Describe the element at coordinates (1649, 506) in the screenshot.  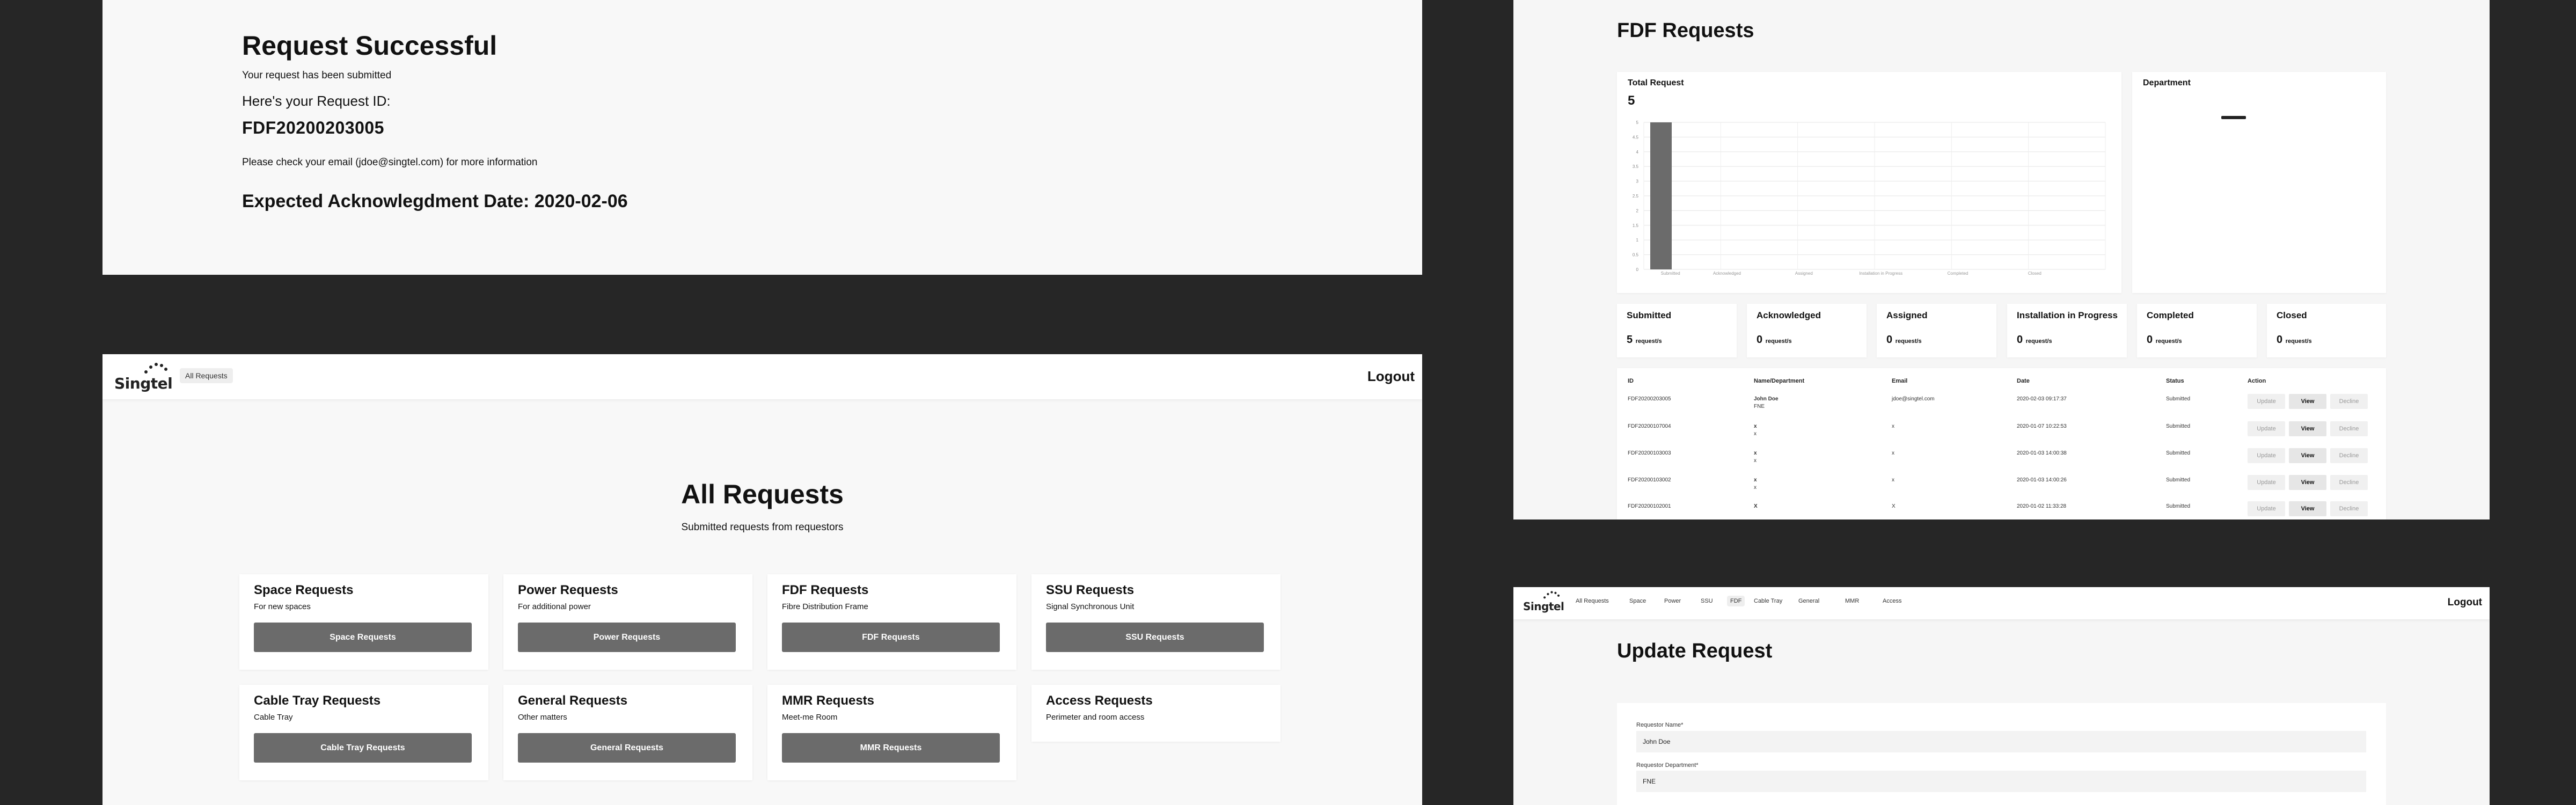
I see `row-id: FDF20200102001` at that location.